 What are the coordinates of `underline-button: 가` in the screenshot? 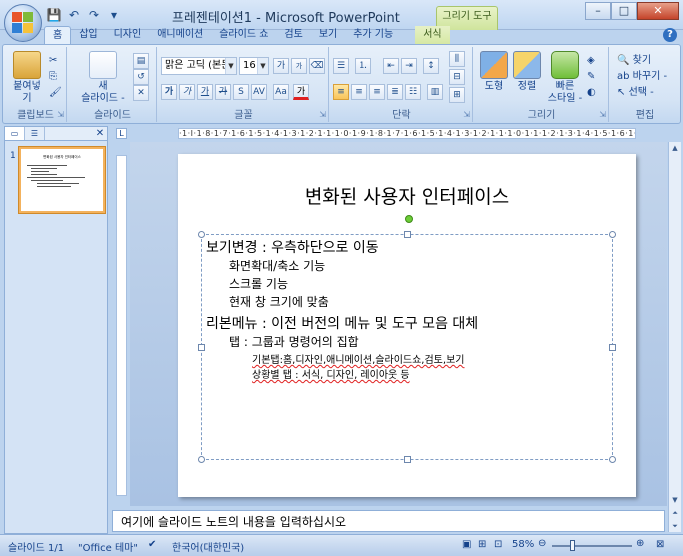 It's located at (205, 92).